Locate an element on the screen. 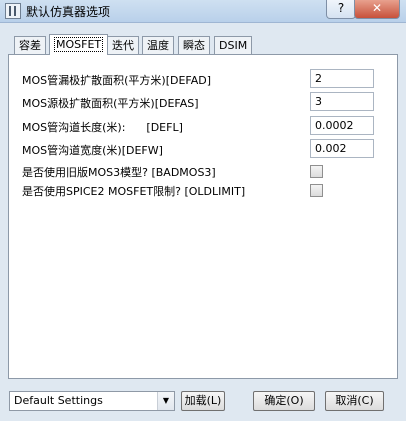  tab-label: DSIM is located at coordinates (233, 45).